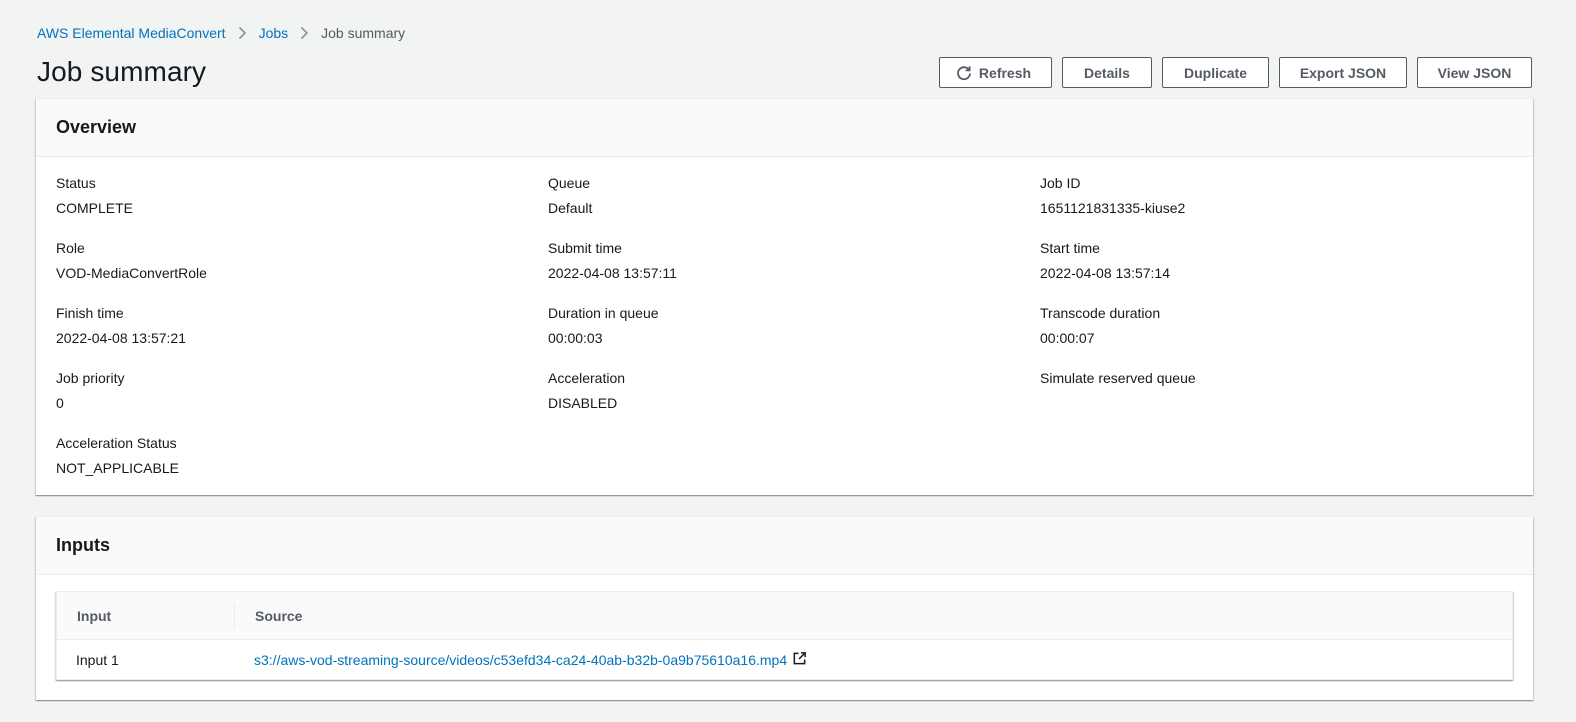 The width and height of the screenshot is (1576, 722). I want to click on external-link-icon, so click(799, 660).